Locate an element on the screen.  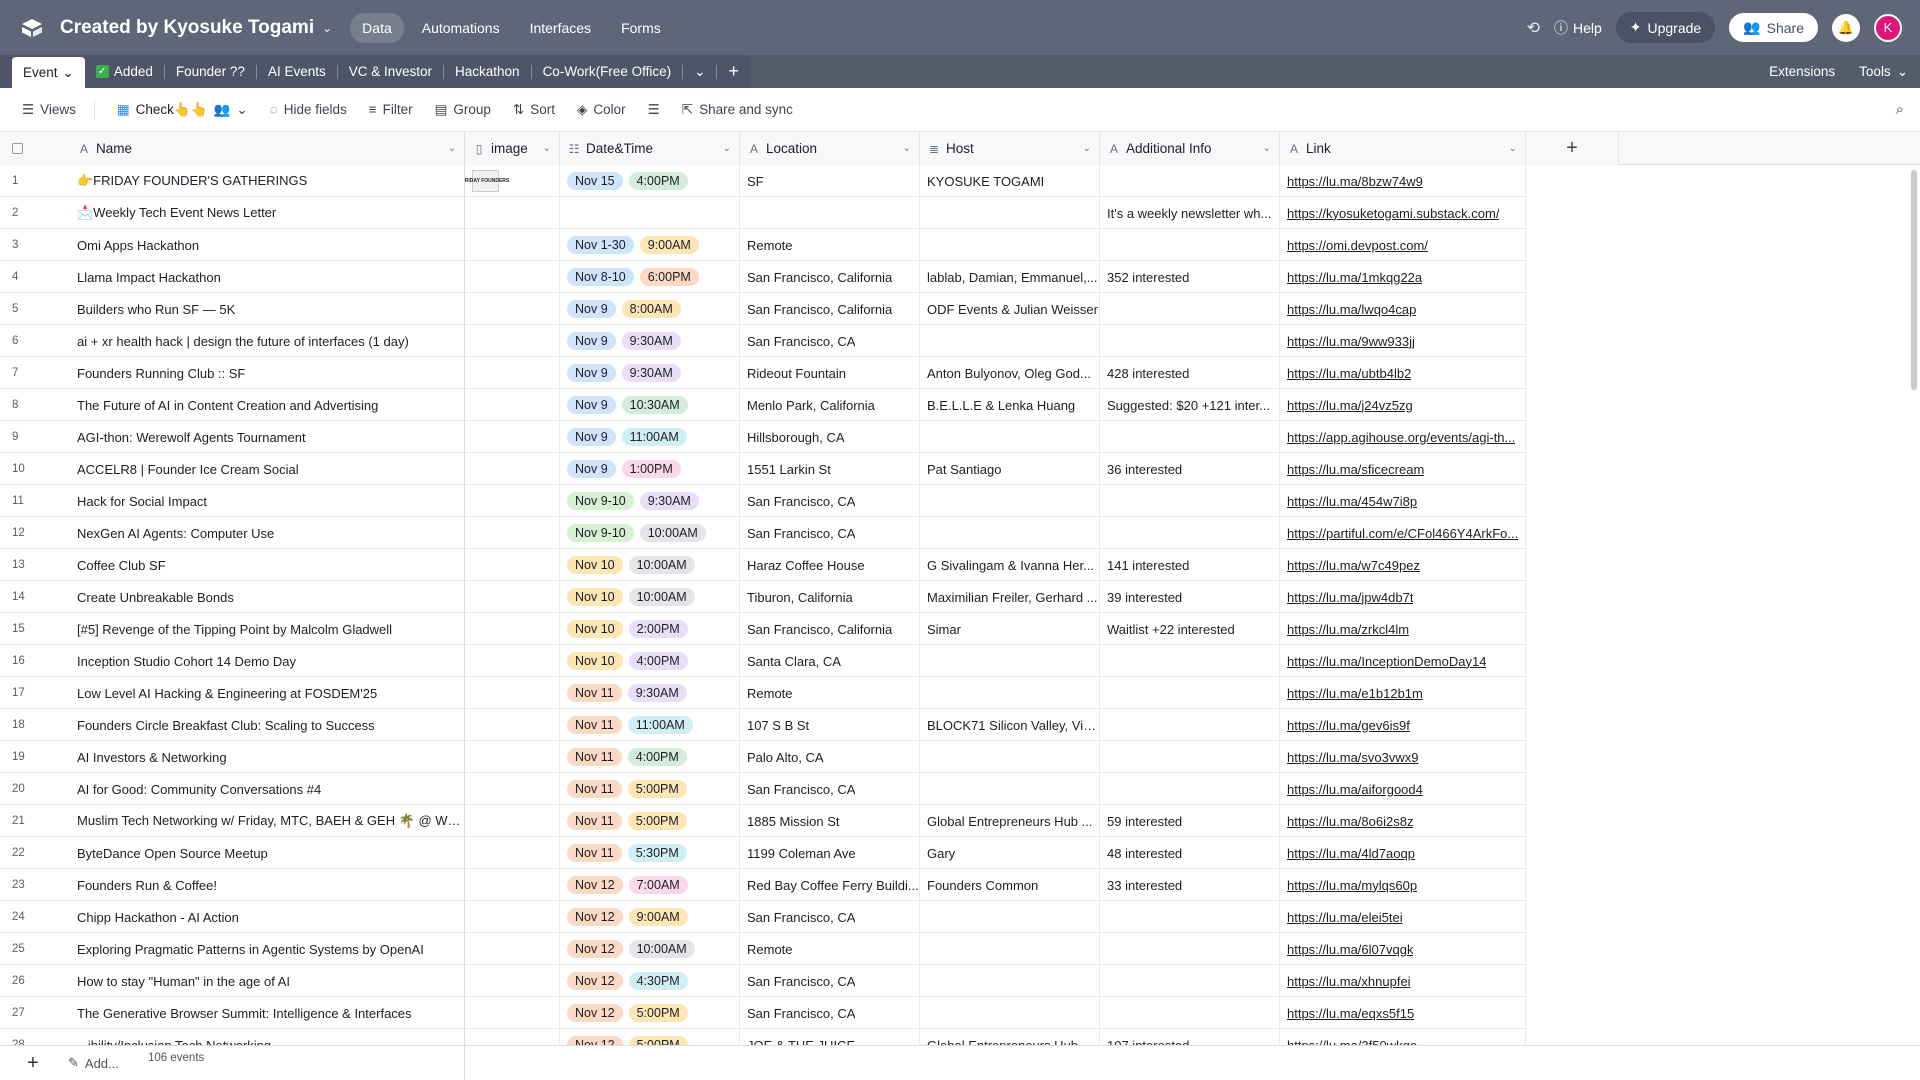
cell-host: KYOSUKE TOGAMI is located at coordinates (1010, 181).